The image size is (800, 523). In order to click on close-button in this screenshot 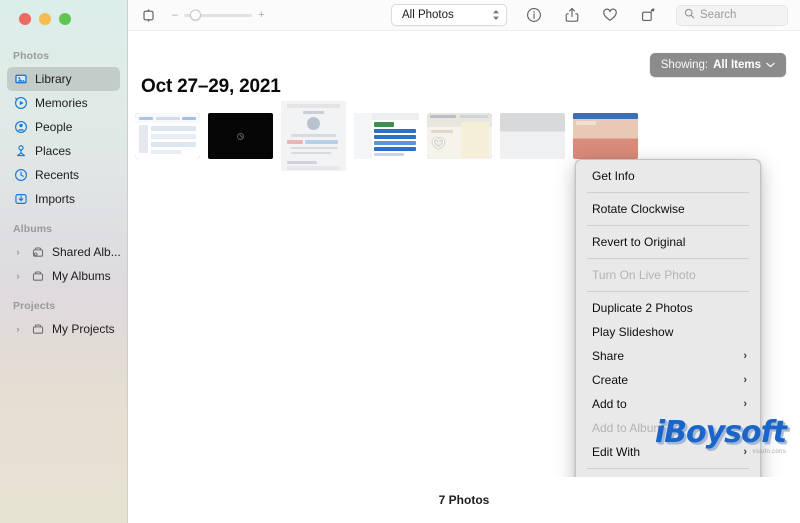, I will do `click(25, 19)`.